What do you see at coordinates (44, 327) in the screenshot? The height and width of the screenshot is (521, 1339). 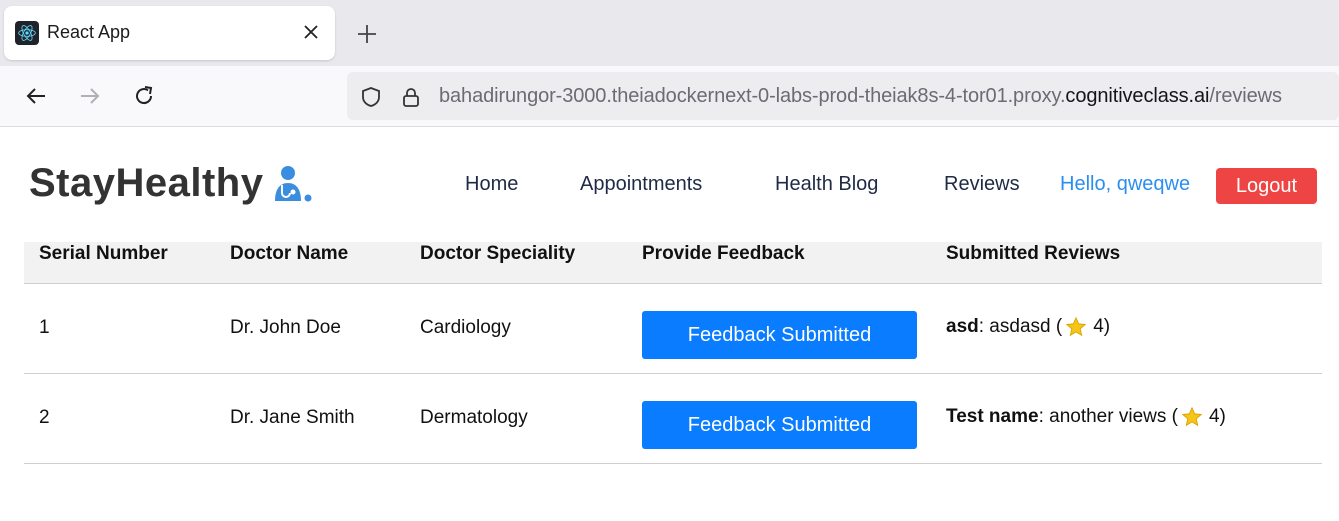 I see `serial-cell: 1` at bounding box center [44, 327].